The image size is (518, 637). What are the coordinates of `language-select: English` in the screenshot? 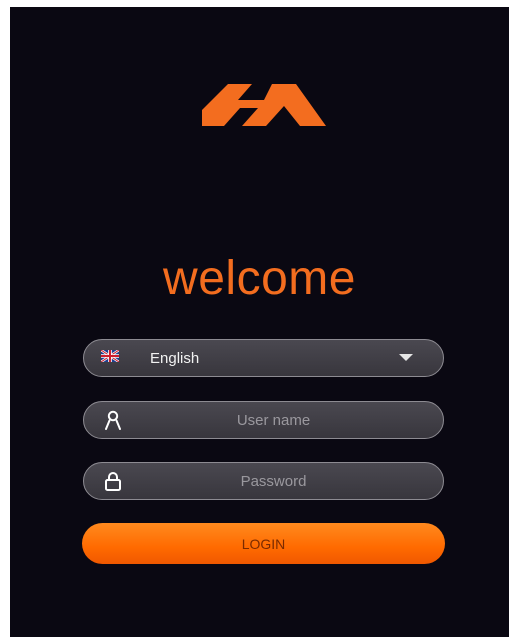 It's located at (263, 358).